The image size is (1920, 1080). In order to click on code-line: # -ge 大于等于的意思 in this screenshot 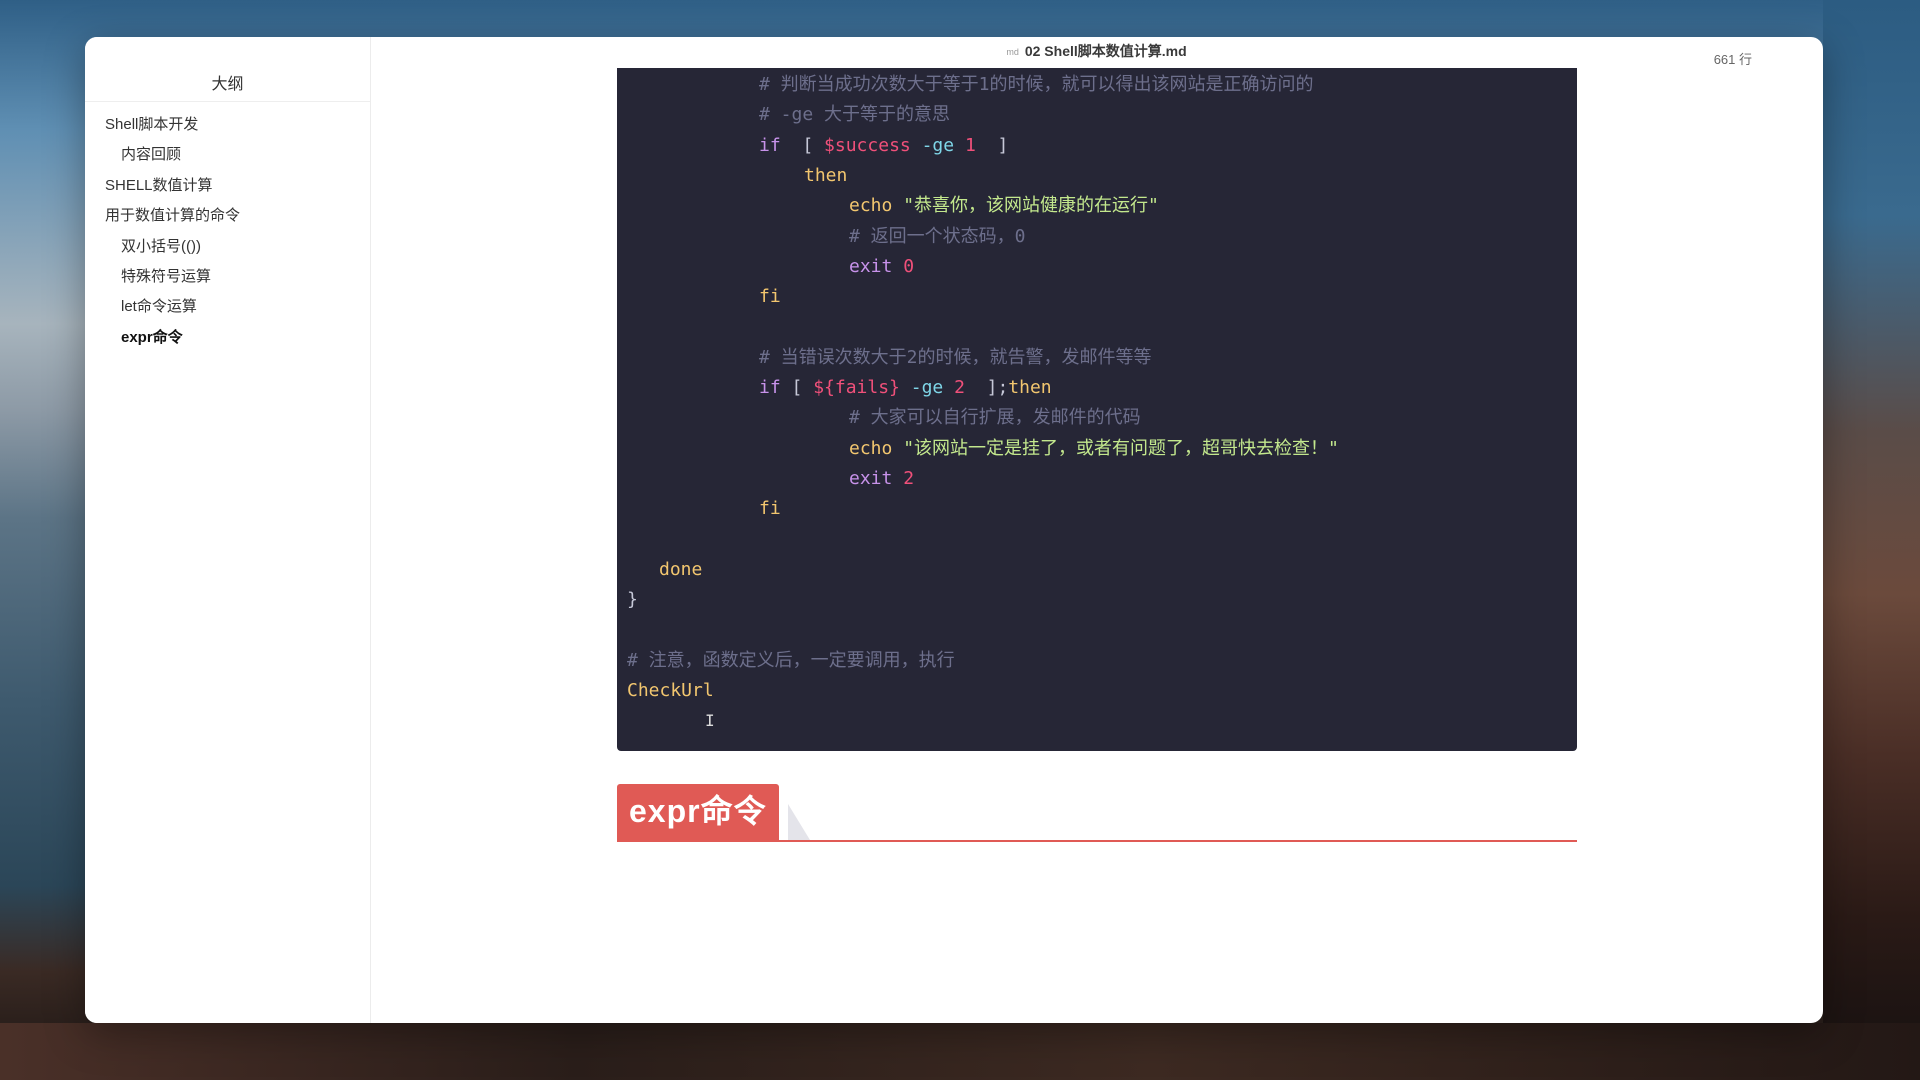, I will do `click(854, 115)`.